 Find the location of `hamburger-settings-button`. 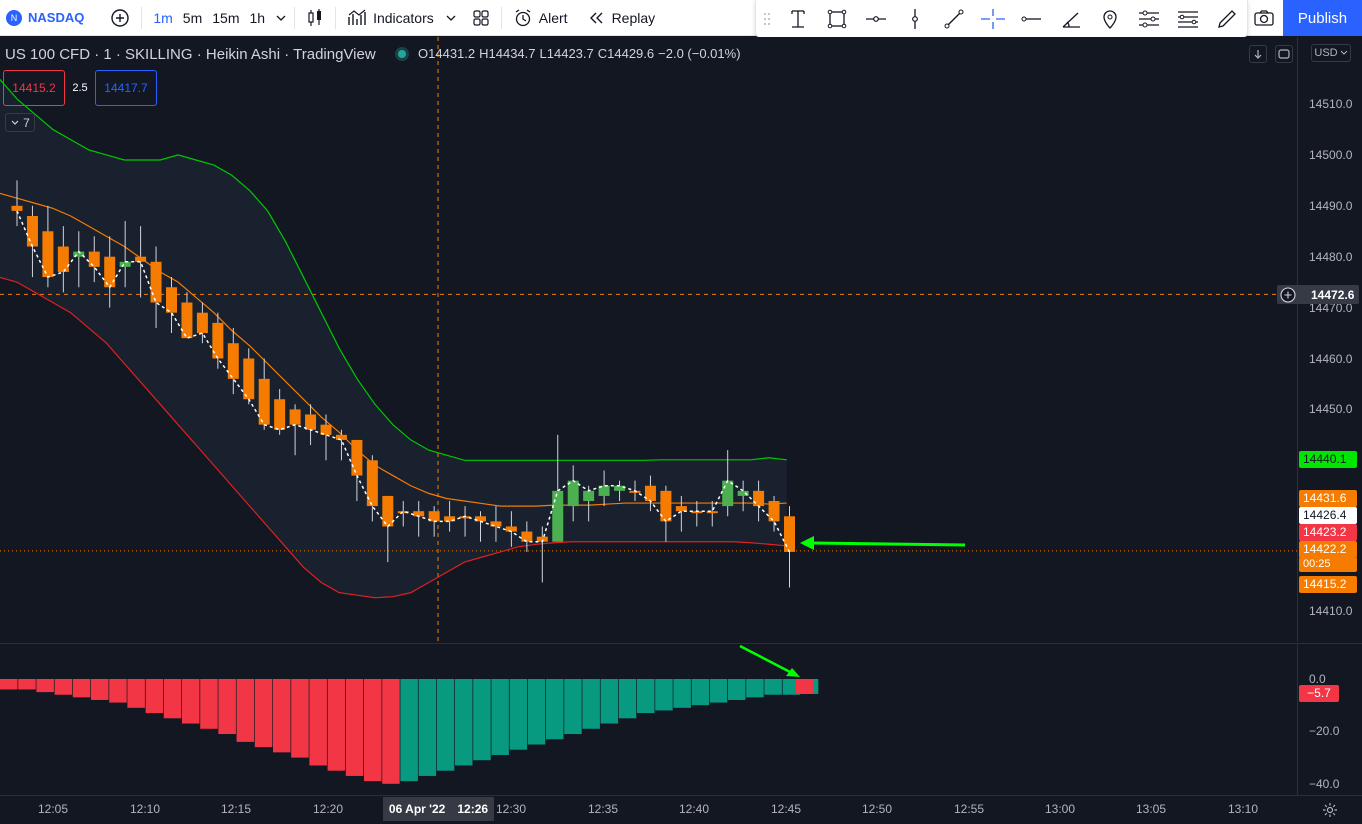

hamburger-settings-button is located at coordinates (1187, 19).